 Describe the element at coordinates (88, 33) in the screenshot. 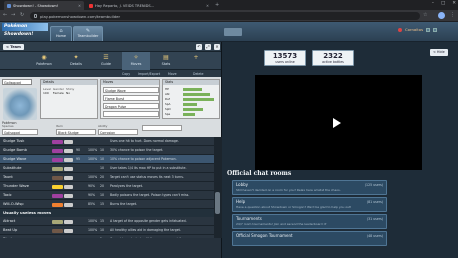

I see `header-tab-teambuilder: ✎ Teambuilder` at that location.